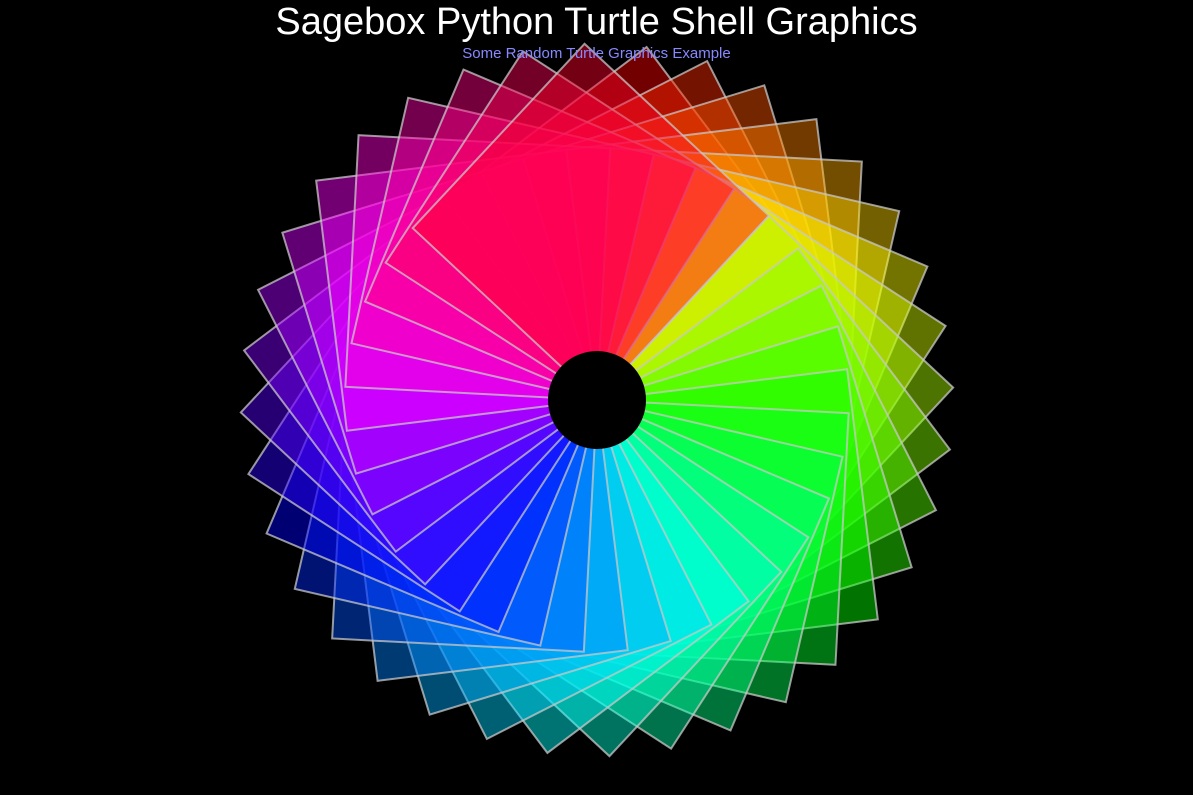 The height and width of the screenshot is (795, 1193). What do you see at coordinates (596, 22) in the screenshot?
I see `window-title: Sagebox Python Turtle Shell Graphics` at bounding box center [596, 22].